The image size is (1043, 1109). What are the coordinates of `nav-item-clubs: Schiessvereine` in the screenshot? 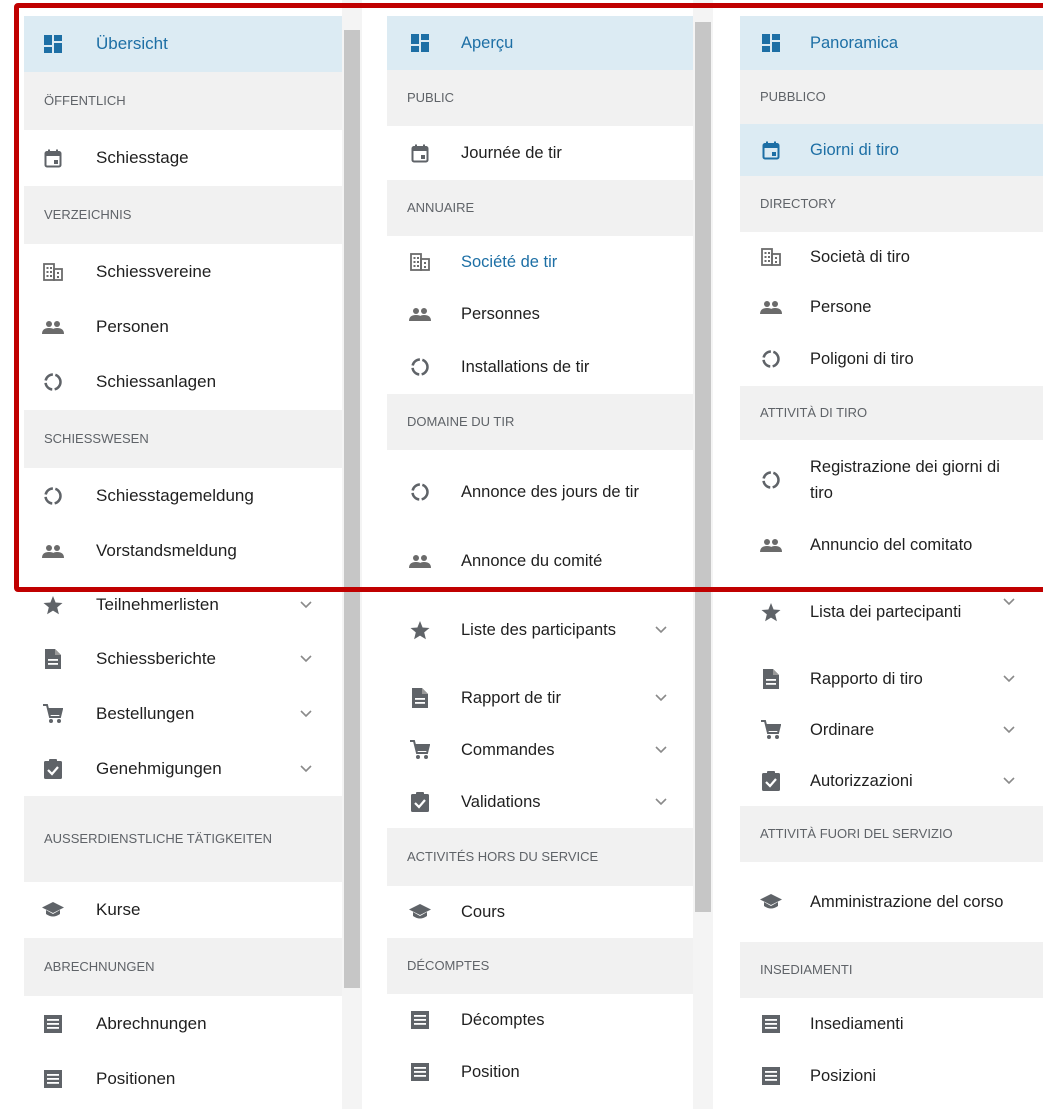 It's located at (183, 272).